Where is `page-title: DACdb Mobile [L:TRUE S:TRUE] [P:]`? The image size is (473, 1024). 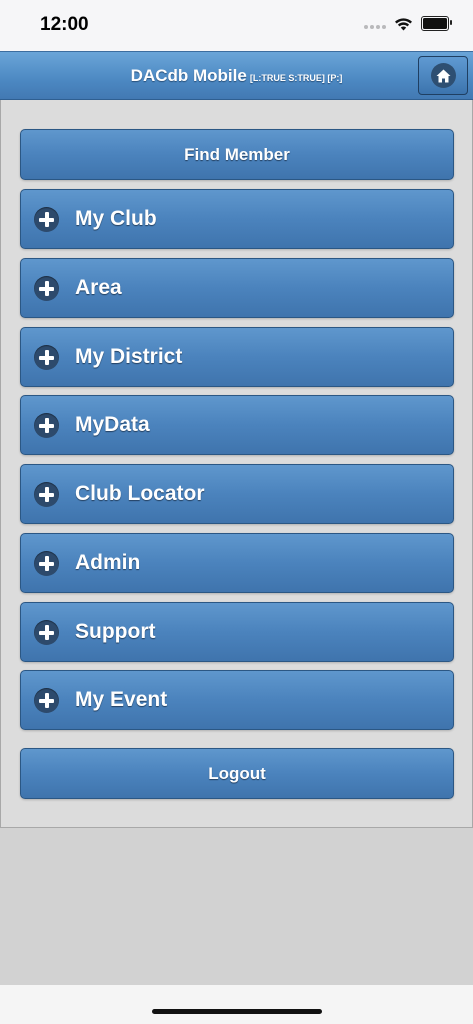 page-title: DACdb Mobile [L:TRUE S:TRUE] [P:] is located at coordinates (236, 76).